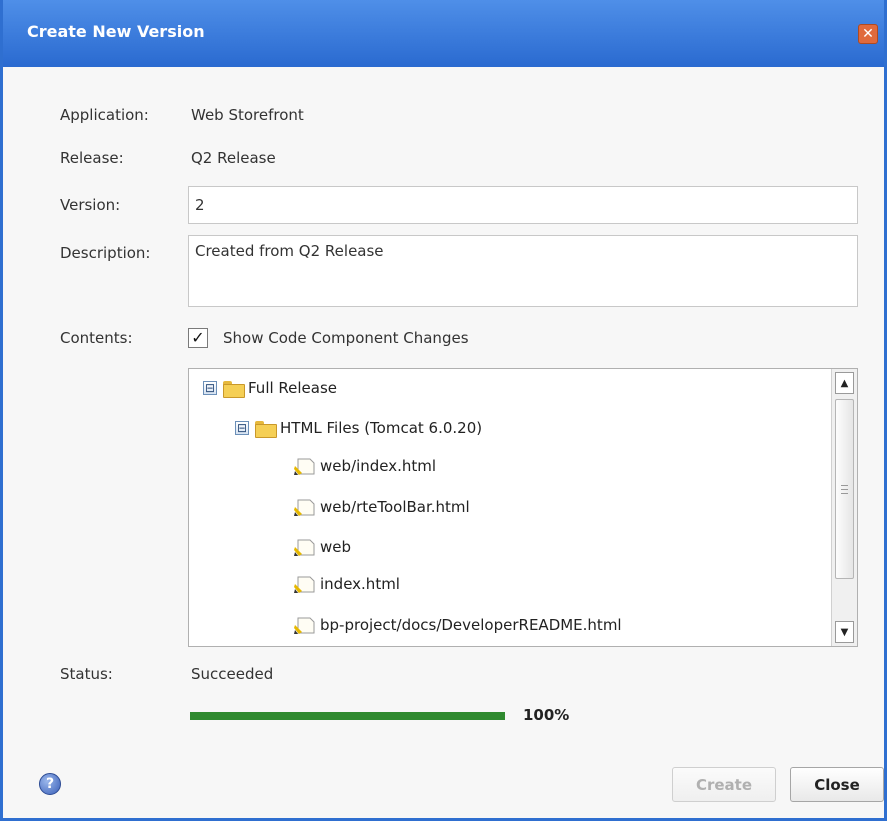 This screenshot has width=887, height=821. Describe the element at coordinates (232, 674) in the screenshot. I see `status-value: Succeeded` at that location.